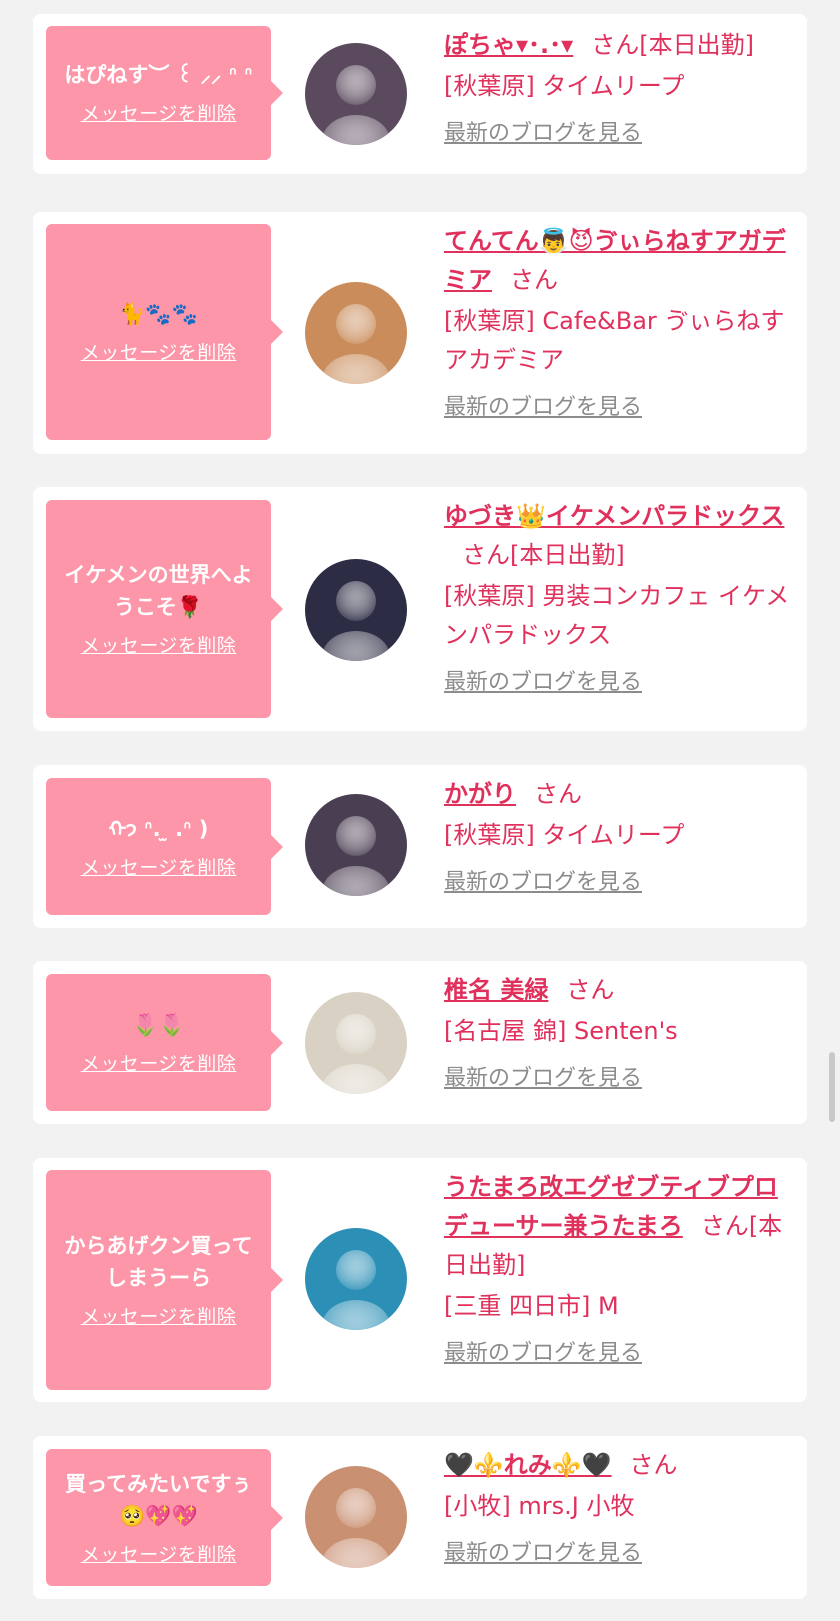 This screenshot has height=1621, width=840. What do you see at coordinates (539, 1506) in the screenshot?
I see `shop-name: [小牧] mrs.J 小牧` at bounding box center [539, 1506].